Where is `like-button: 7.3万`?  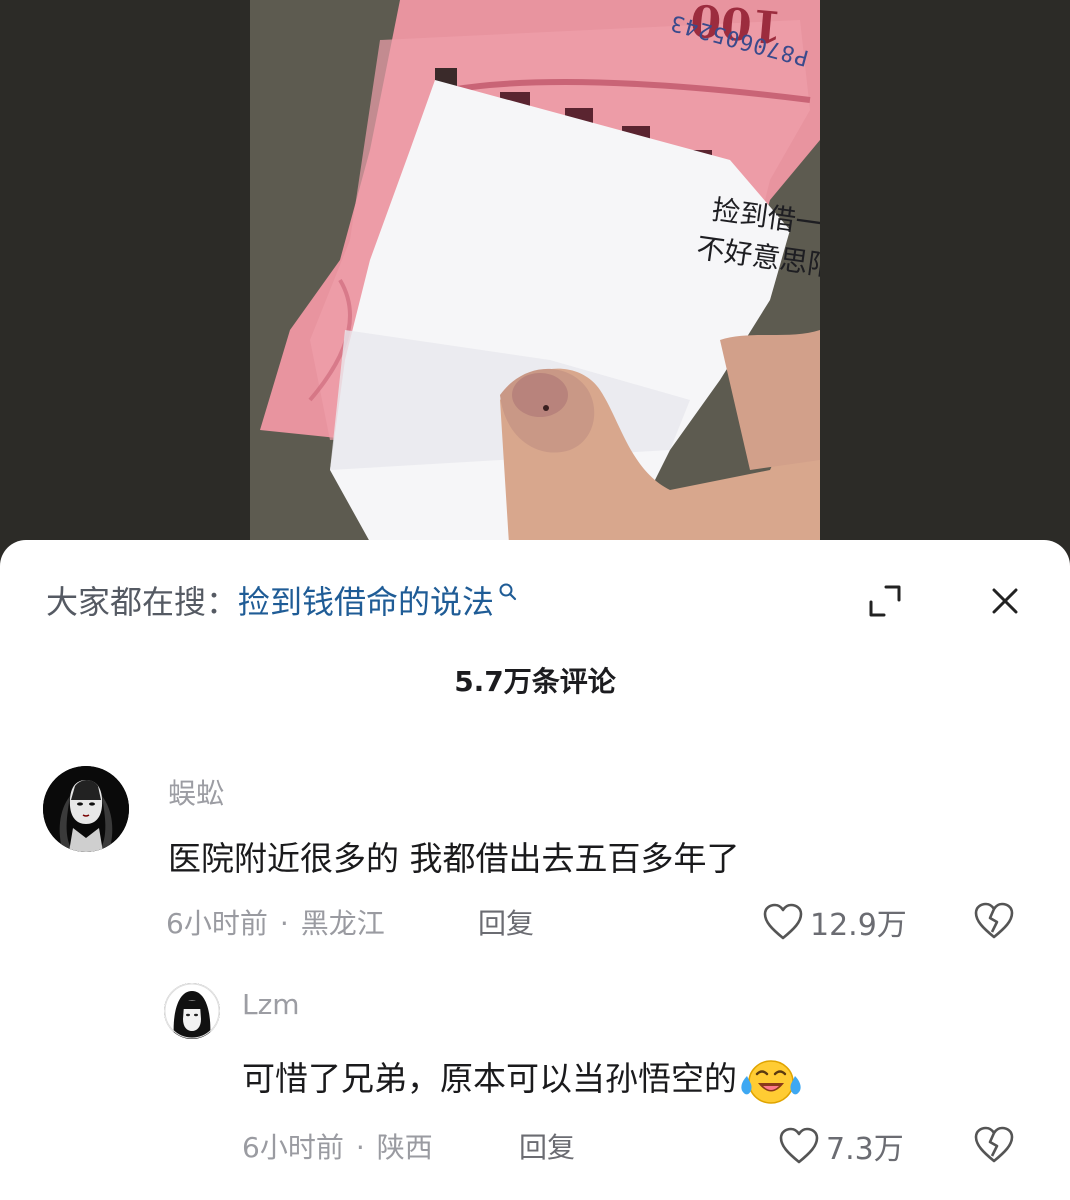 like-button: 7.3万 is located at coordinates (841, 1146).